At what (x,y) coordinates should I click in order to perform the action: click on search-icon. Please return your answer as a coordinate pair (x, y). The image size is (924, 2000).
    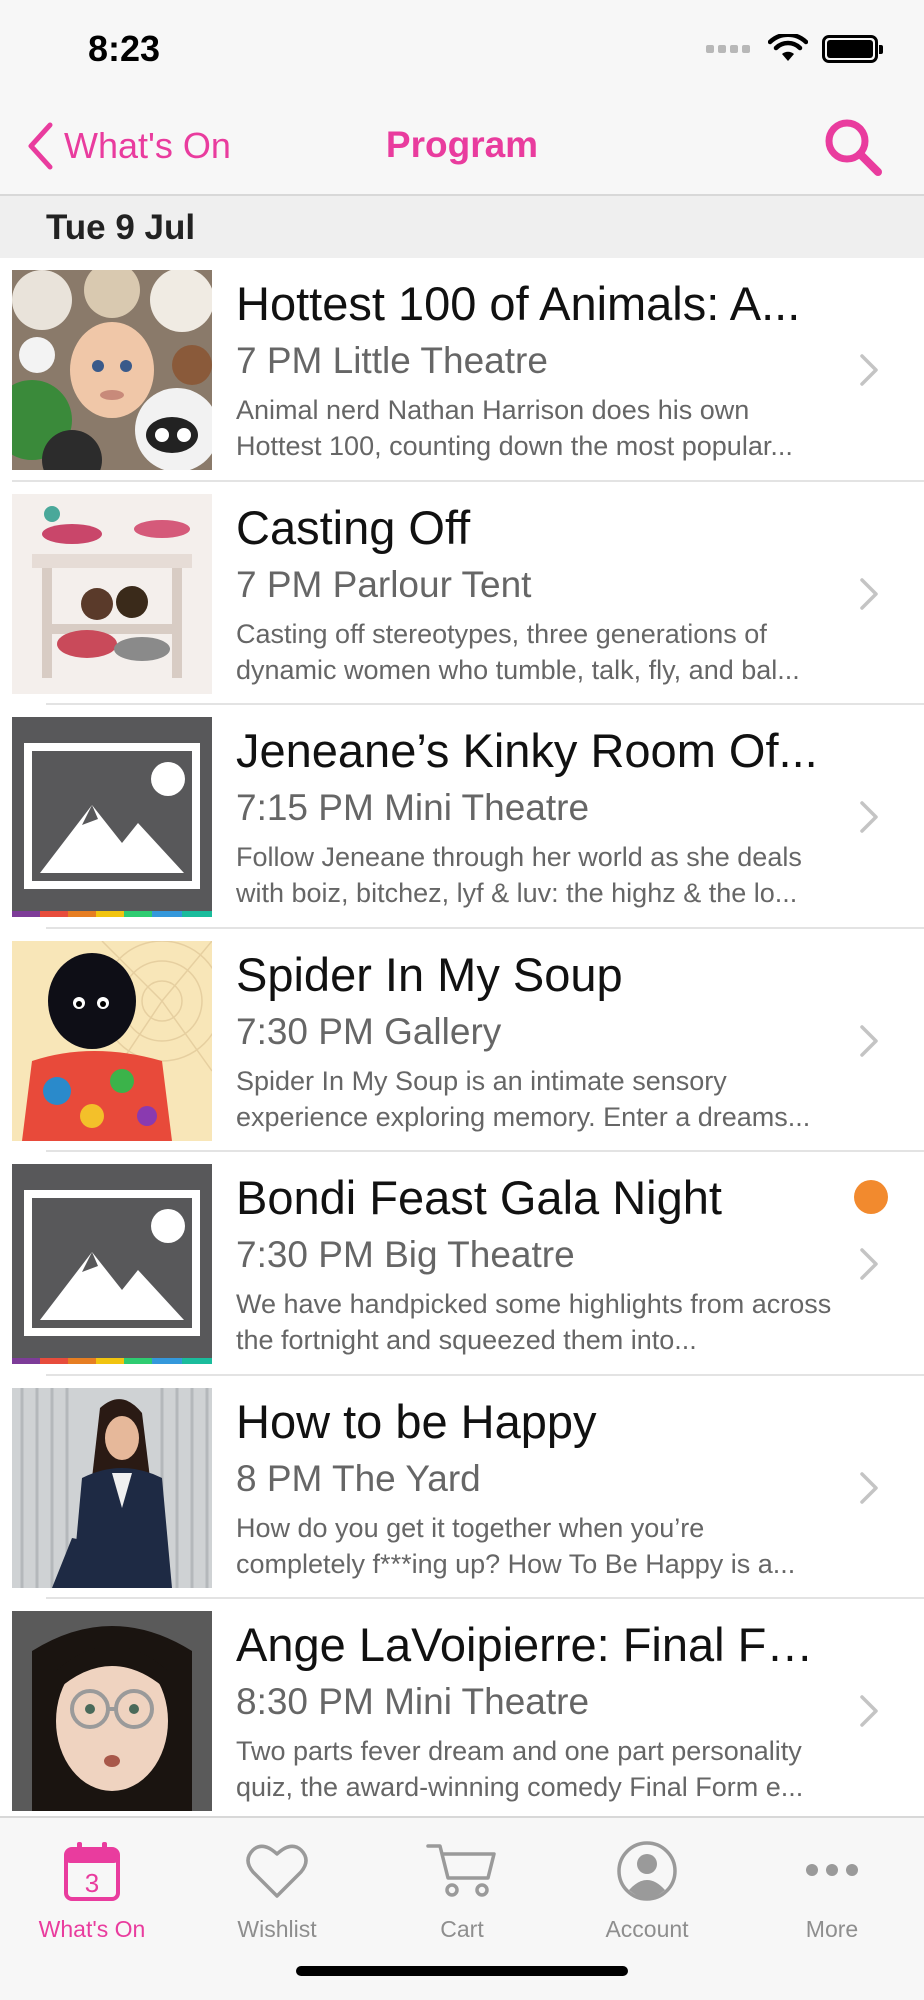
    Looking at the image, I should click on (853, 147).